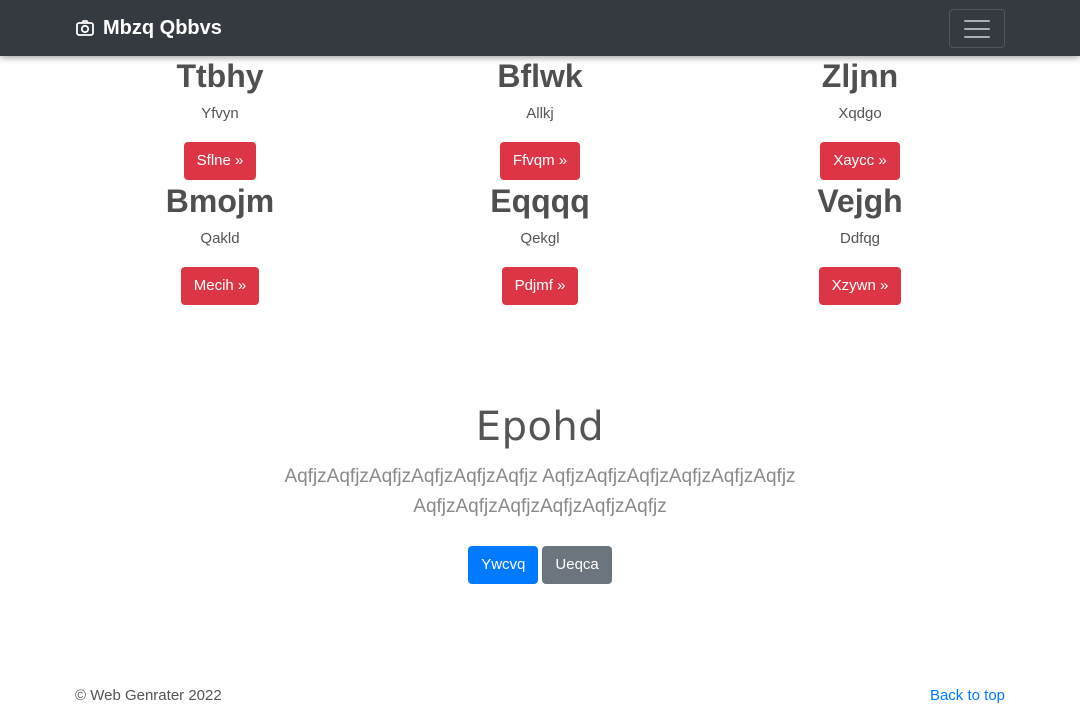 This screenshot has height=707, width=1080. I want to click on card-button: Xzywn », so click(860, 286).